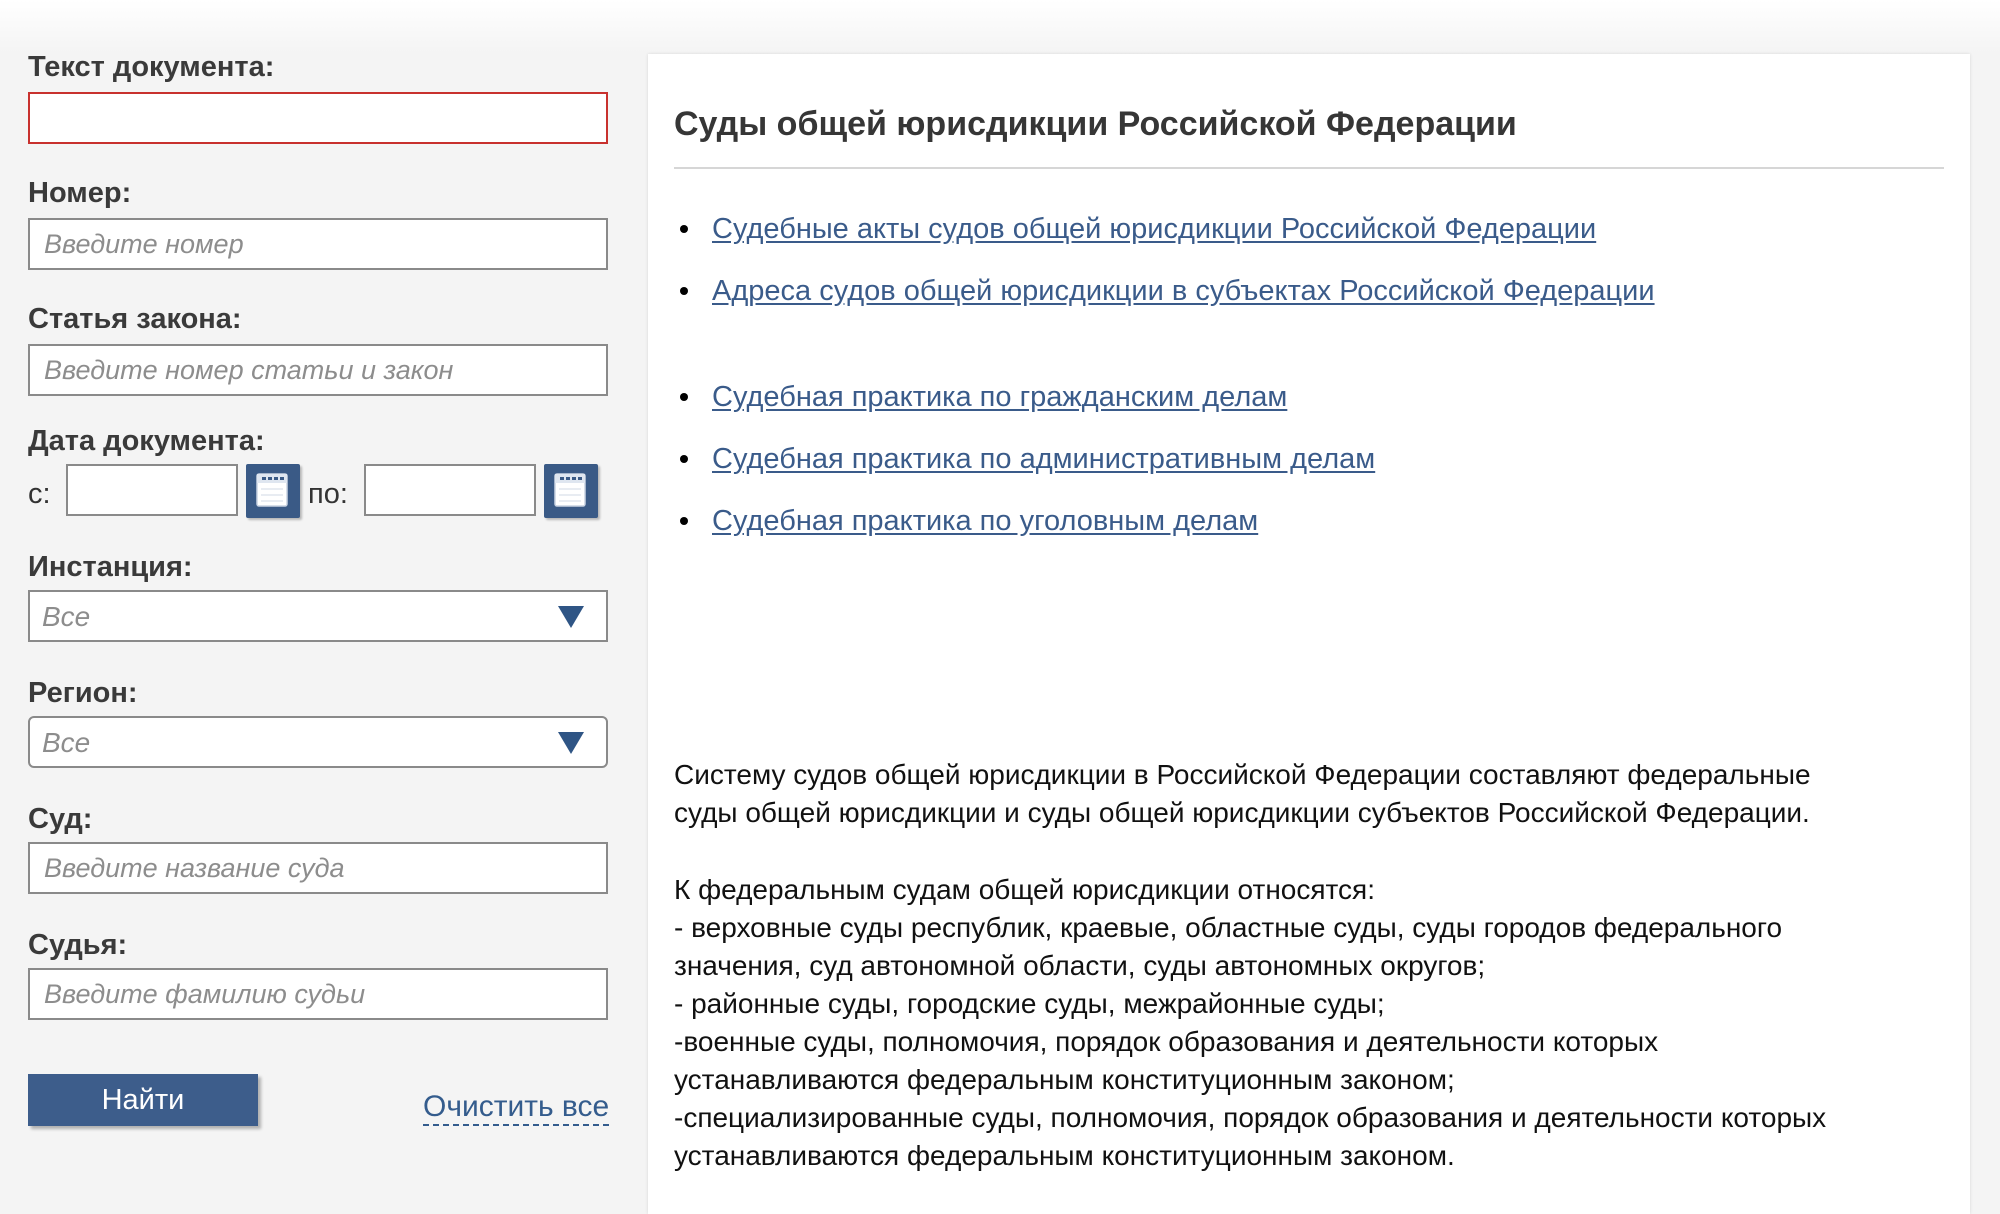  What do you see at coordinates (318, 244) in the screenshot?
I see `number-input` at bounding box center [318, 244].